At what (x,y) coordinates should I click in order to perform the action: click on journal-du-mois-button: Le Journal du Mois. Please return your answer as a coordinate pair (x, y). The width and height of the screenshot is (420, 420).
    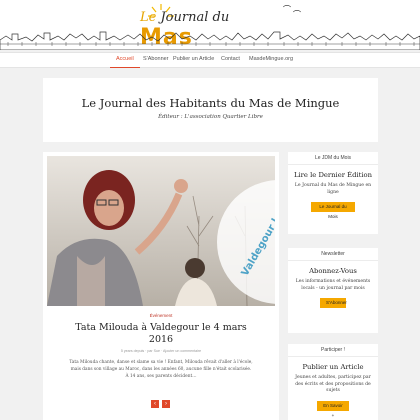
    Looking at the image, I should click on (333, 210).